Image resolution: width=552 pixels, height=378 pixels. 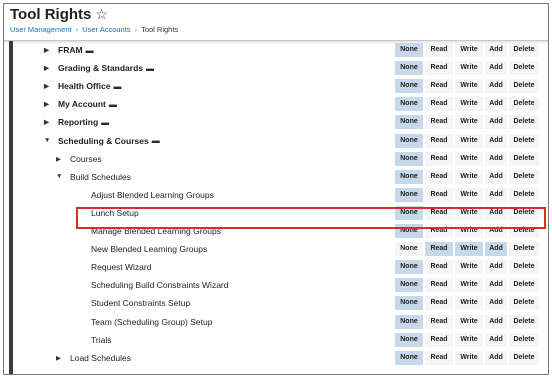 I want to click on tree-row-label: Reporting, so click(x=78, y=122).